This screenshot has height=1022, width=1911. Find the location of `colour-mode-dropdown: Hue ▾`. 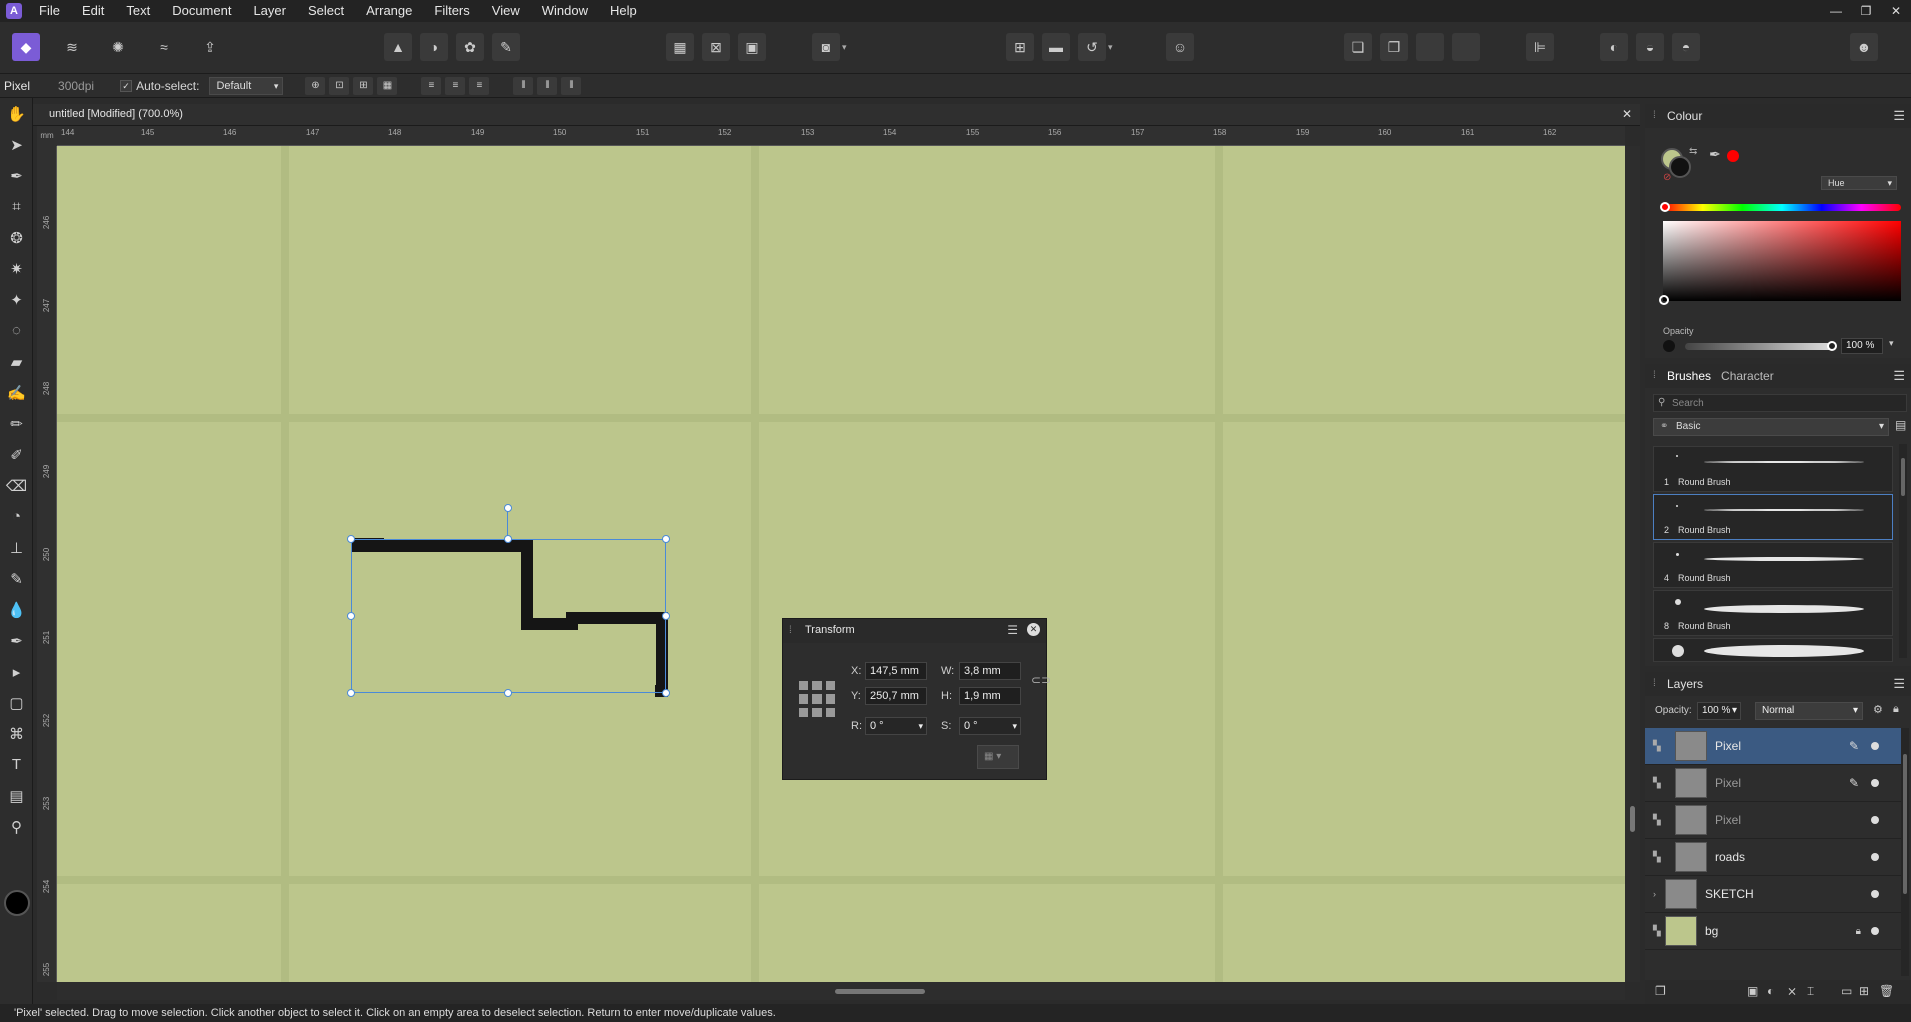

colour-mode-dropdown: Hue ▾ is located at coordinates (1859, 183).